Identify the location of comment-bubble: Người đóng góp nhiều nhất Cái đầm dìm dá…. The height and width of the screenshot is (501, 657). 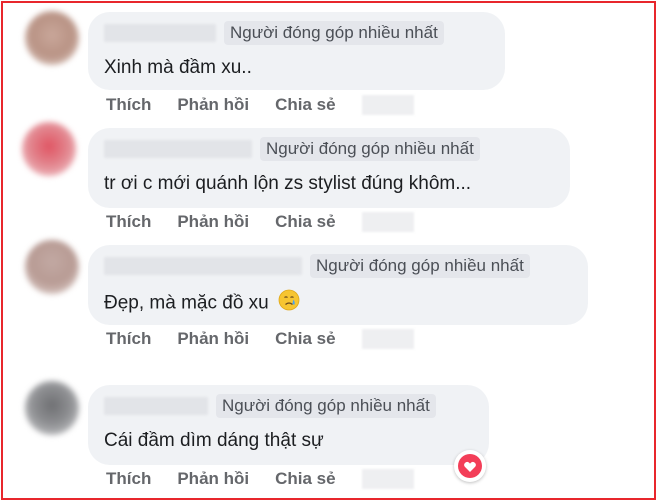
(288, 425).